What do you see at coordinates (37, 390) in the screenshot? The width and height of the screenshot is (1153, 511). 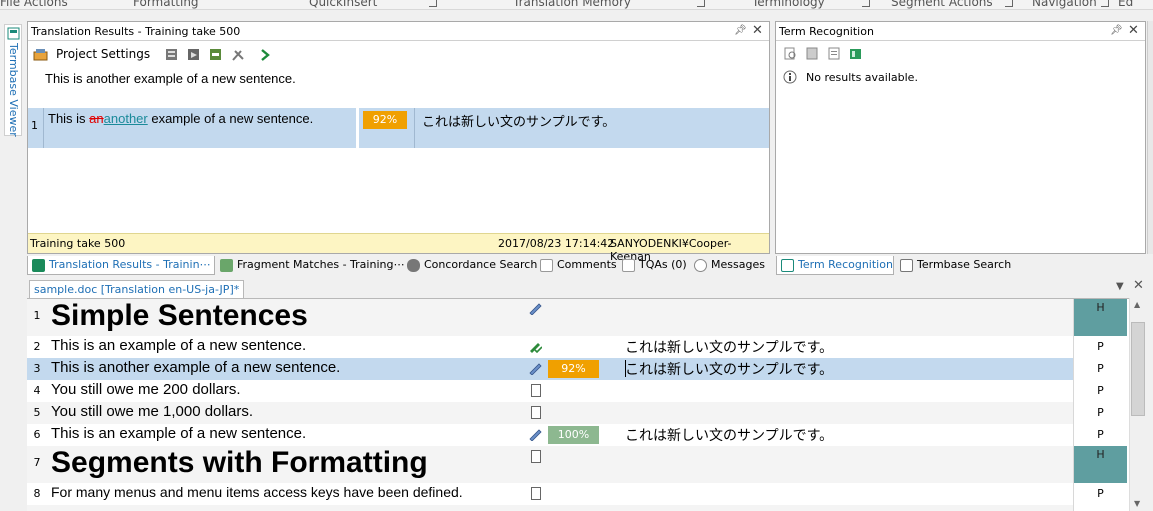 I see `row-number: 4` at bounding box center [37, 390].